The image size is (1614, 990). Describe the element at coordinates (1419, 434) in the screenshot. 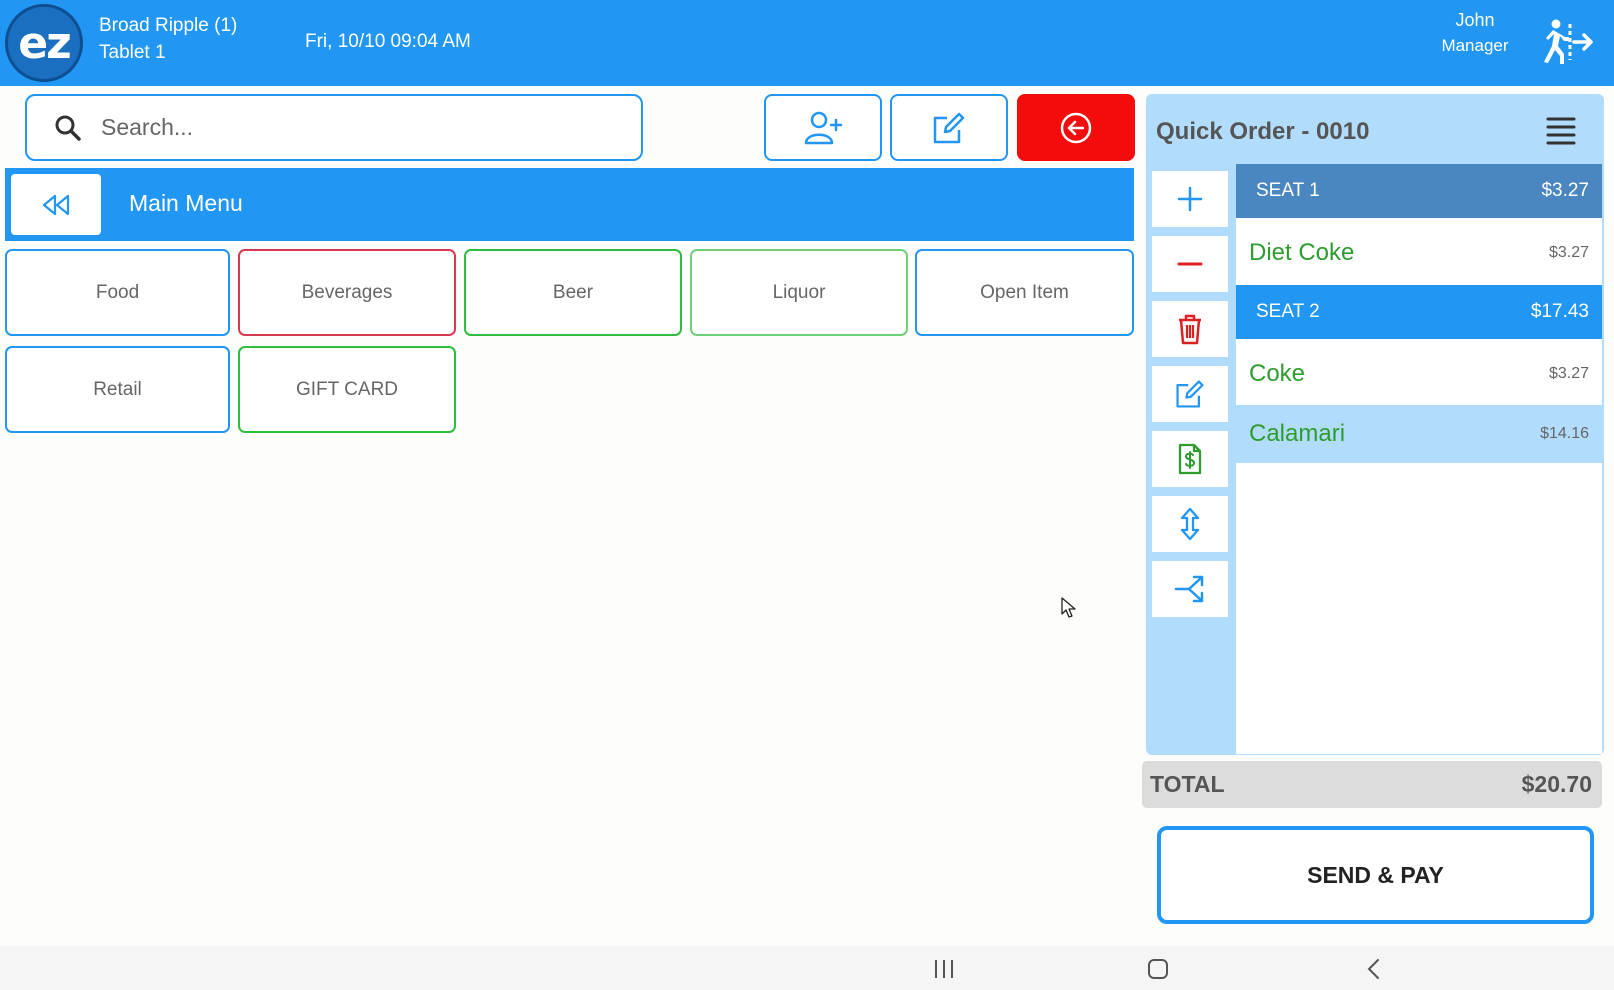

I see `order-item-row-selected: Calamari $14.16` at that location.